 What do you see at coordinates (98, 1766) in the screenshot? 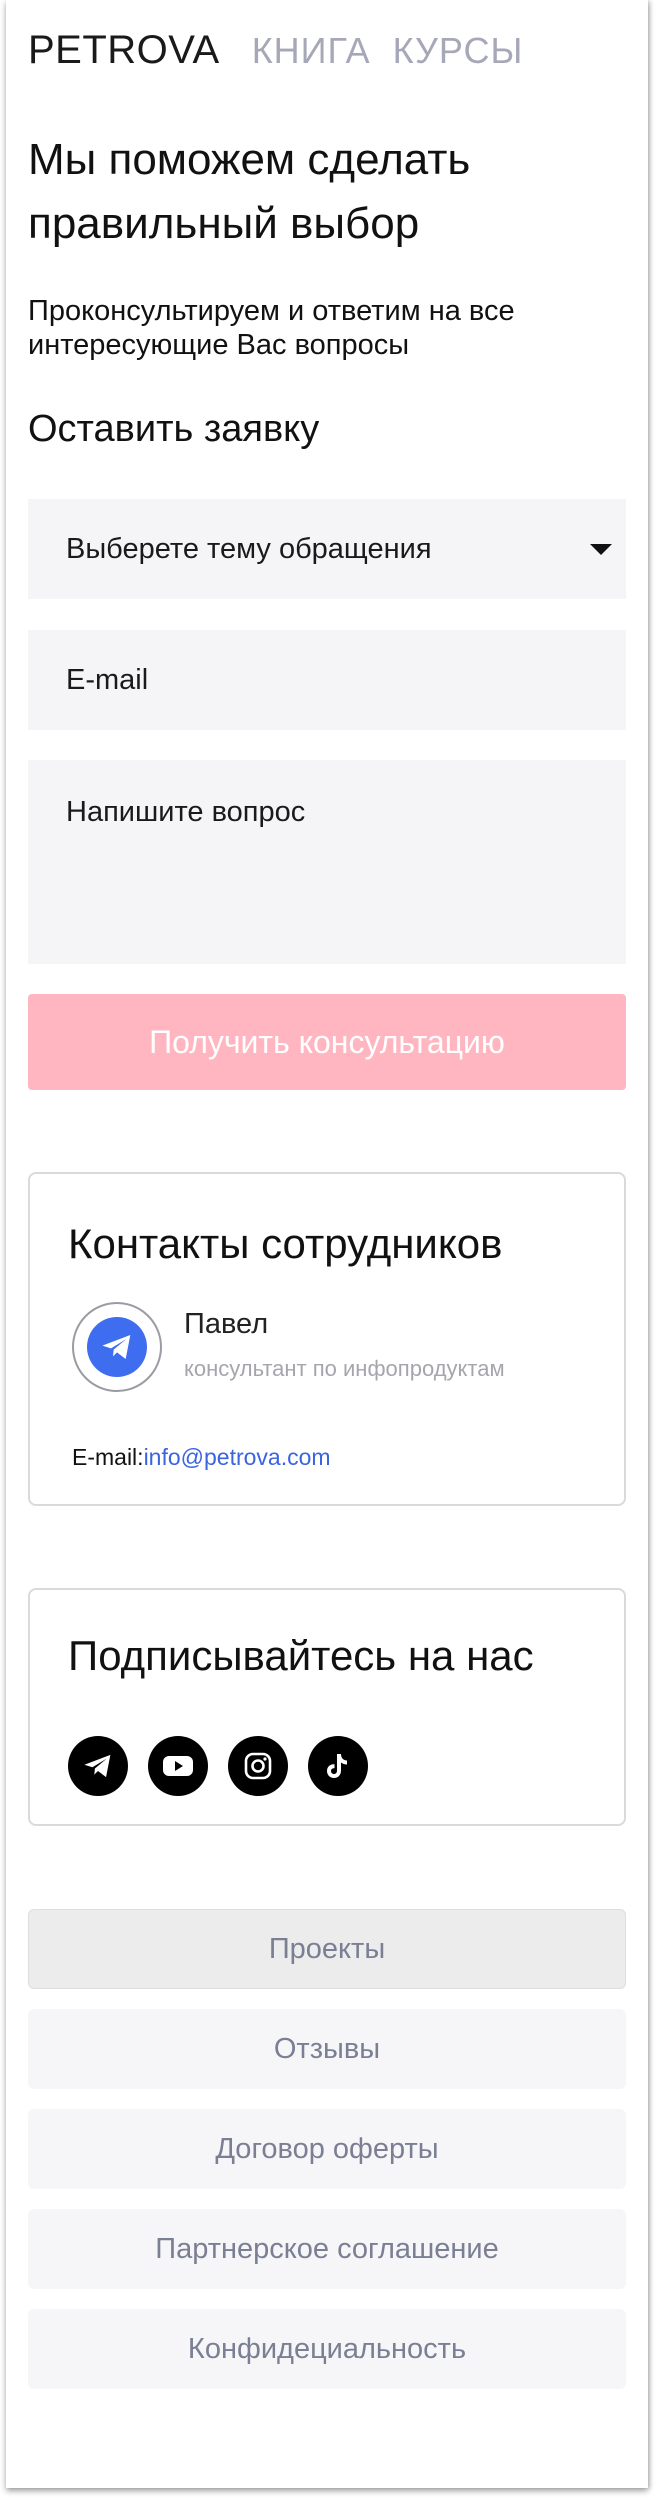
I see `telegram-icon` at bounding box center [98, 1766].